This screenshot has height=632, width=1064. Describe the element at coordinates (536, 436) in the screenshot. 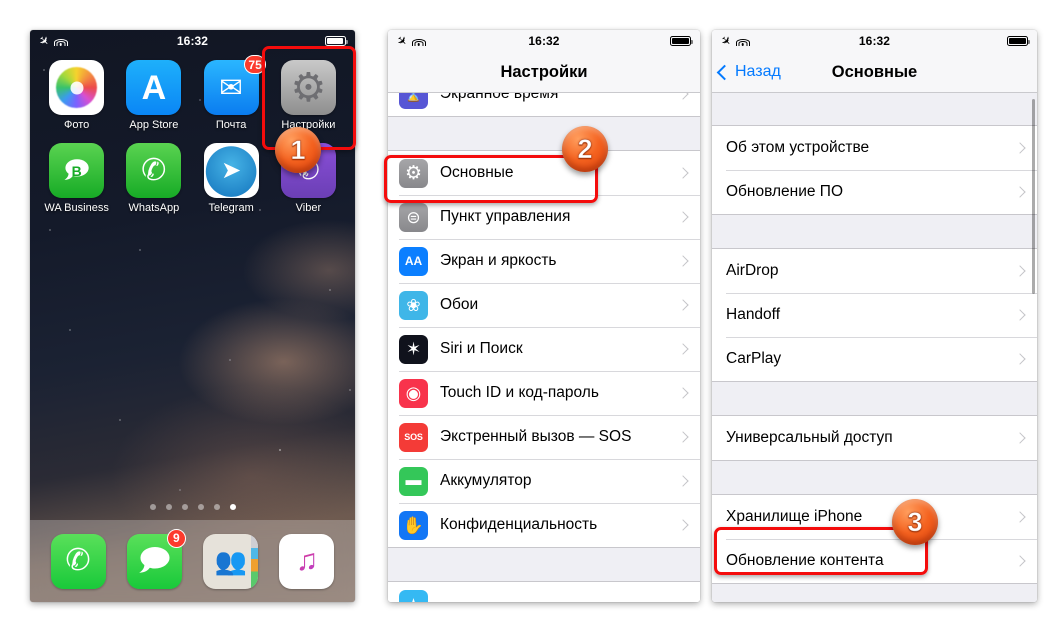

I see `row-label: Экстренный вызов — SOS` at that location.